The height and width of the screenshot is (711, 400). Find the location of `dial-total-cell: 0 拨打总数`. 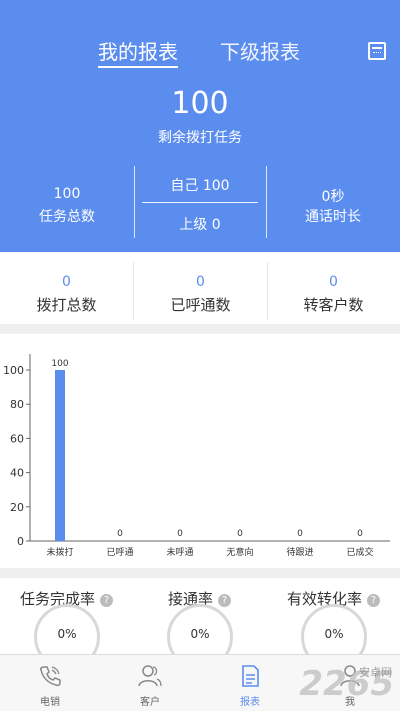

dial-total-cell: 0 拨打总数 is located at coordinates (66, 288).